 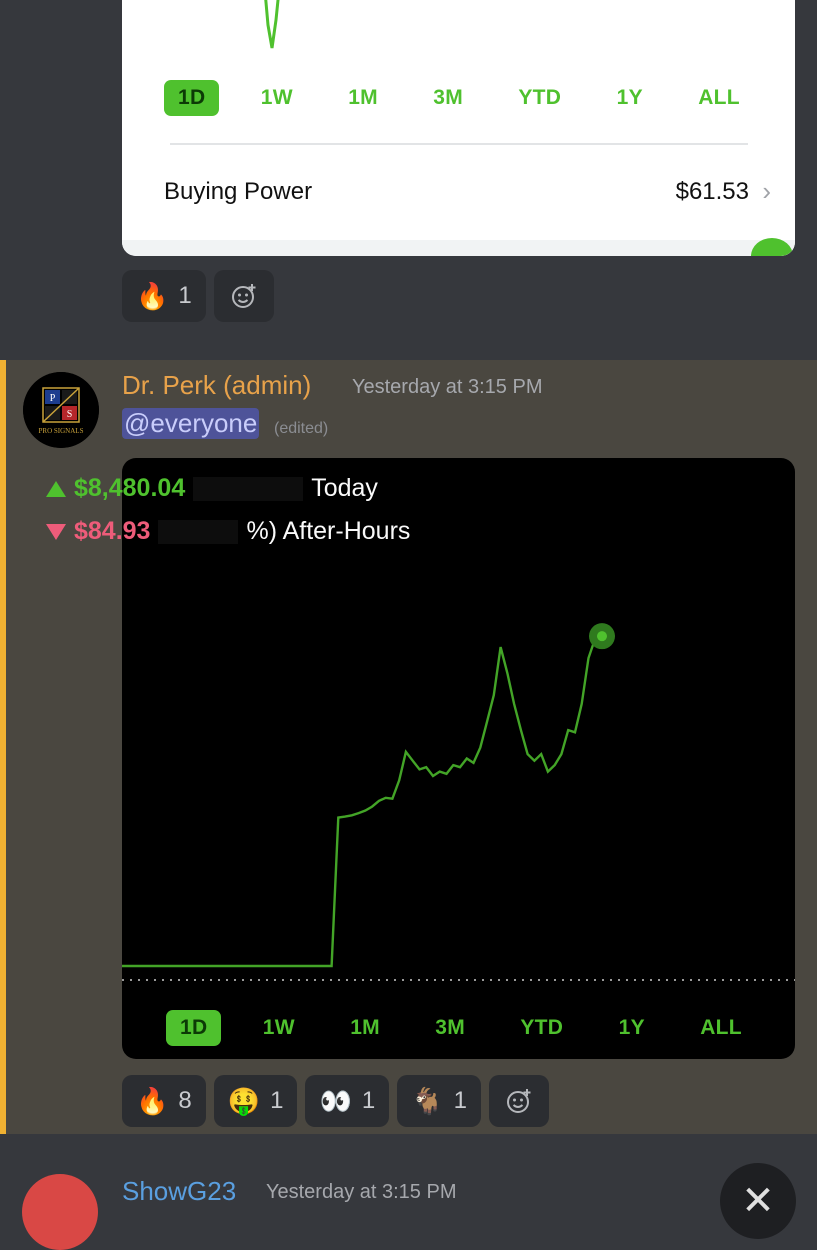 What do you see at coordinates (60, 1212) in the screenshot?
I see `avatar` at bounding box center [60, 1212].